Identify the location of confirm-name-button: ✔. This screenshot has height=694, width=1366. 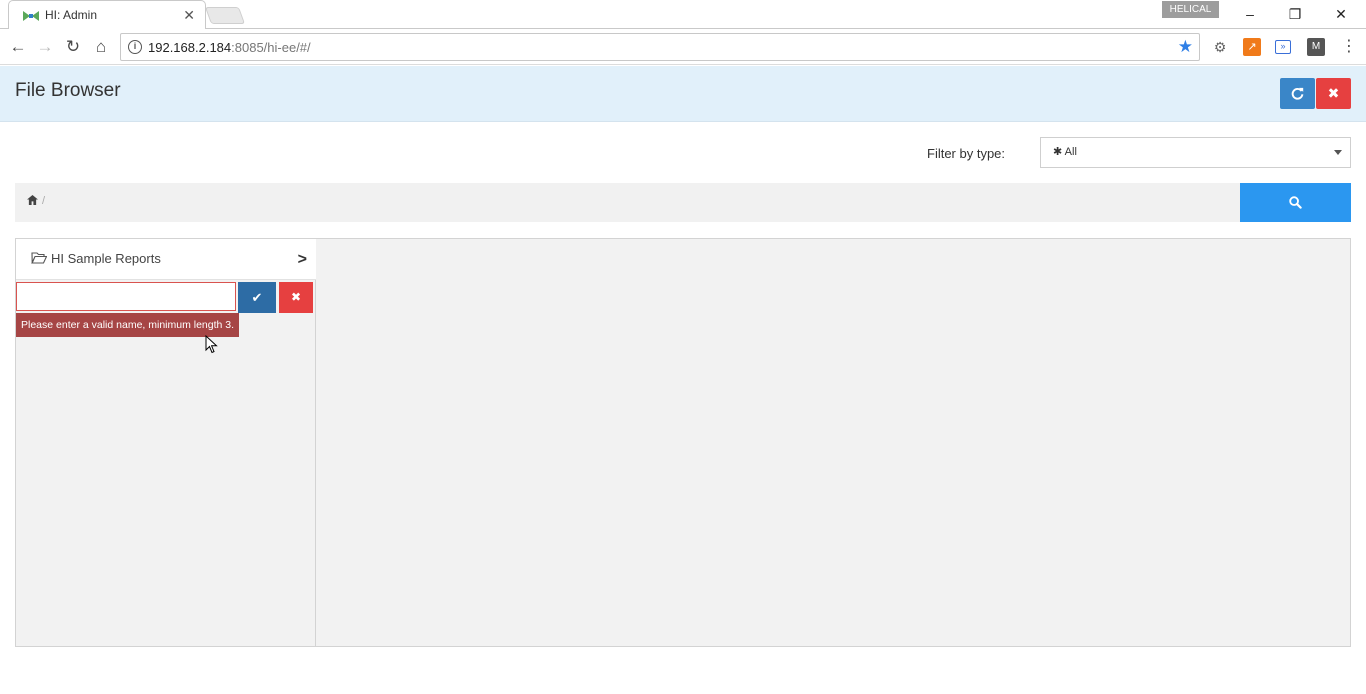
(257, 297).